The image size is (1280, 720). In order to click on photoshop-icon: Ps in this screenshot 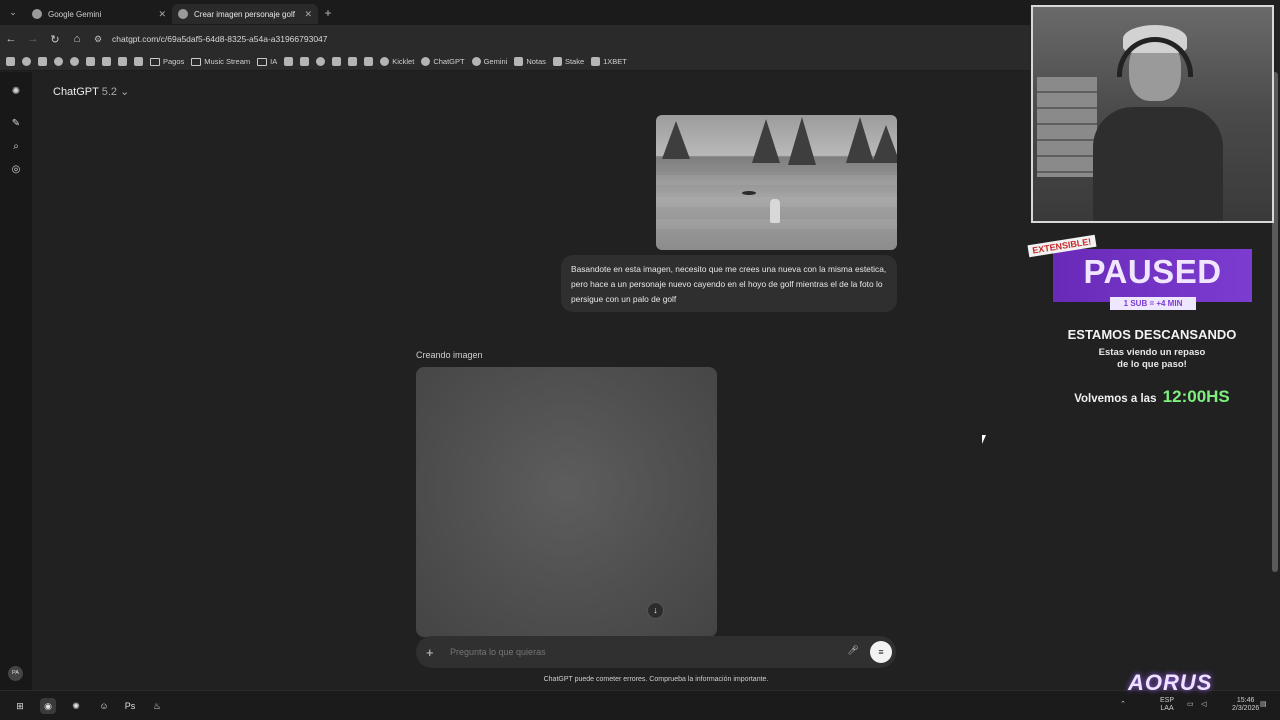, I will do `click(130, 706)`.